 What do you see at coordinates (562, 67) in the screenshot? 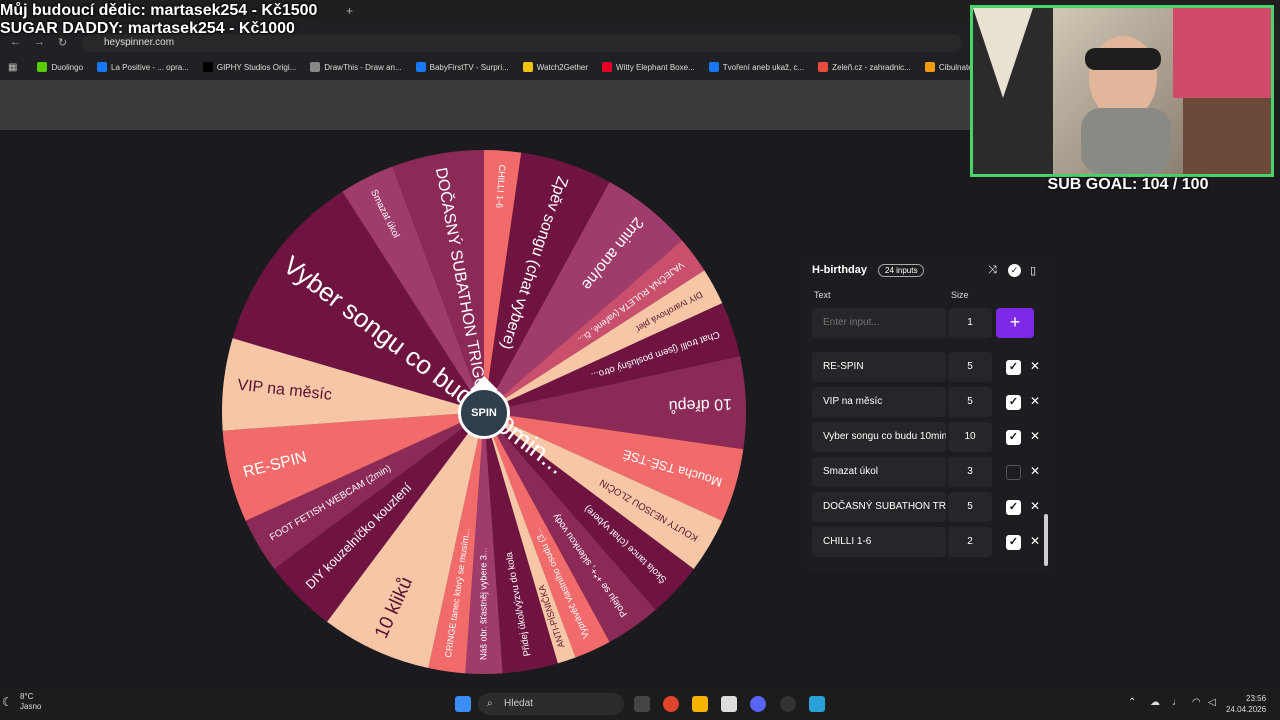
I see `bookmark-label: Watch2Gether` at bounding box center [562, 67].